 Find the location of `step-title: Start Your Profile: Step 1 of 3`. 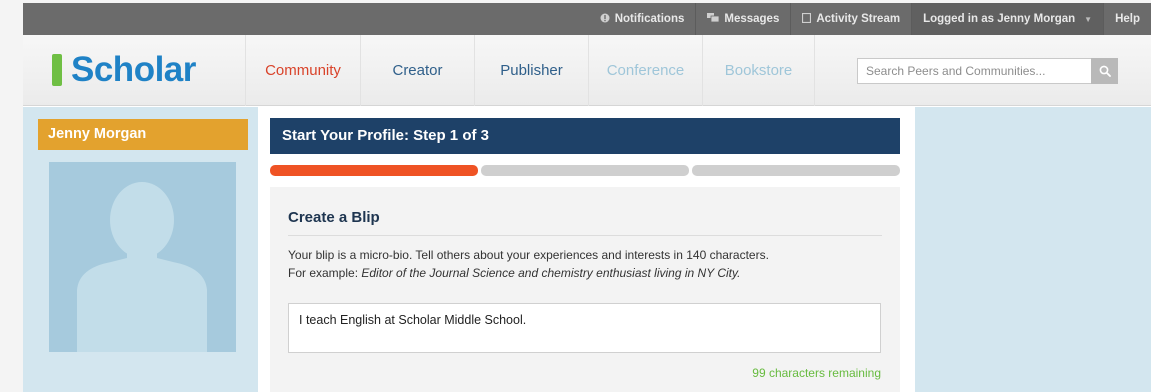

step-title: Start Your Profile: Step 1 of 3 is located at coordinates (585, 136).